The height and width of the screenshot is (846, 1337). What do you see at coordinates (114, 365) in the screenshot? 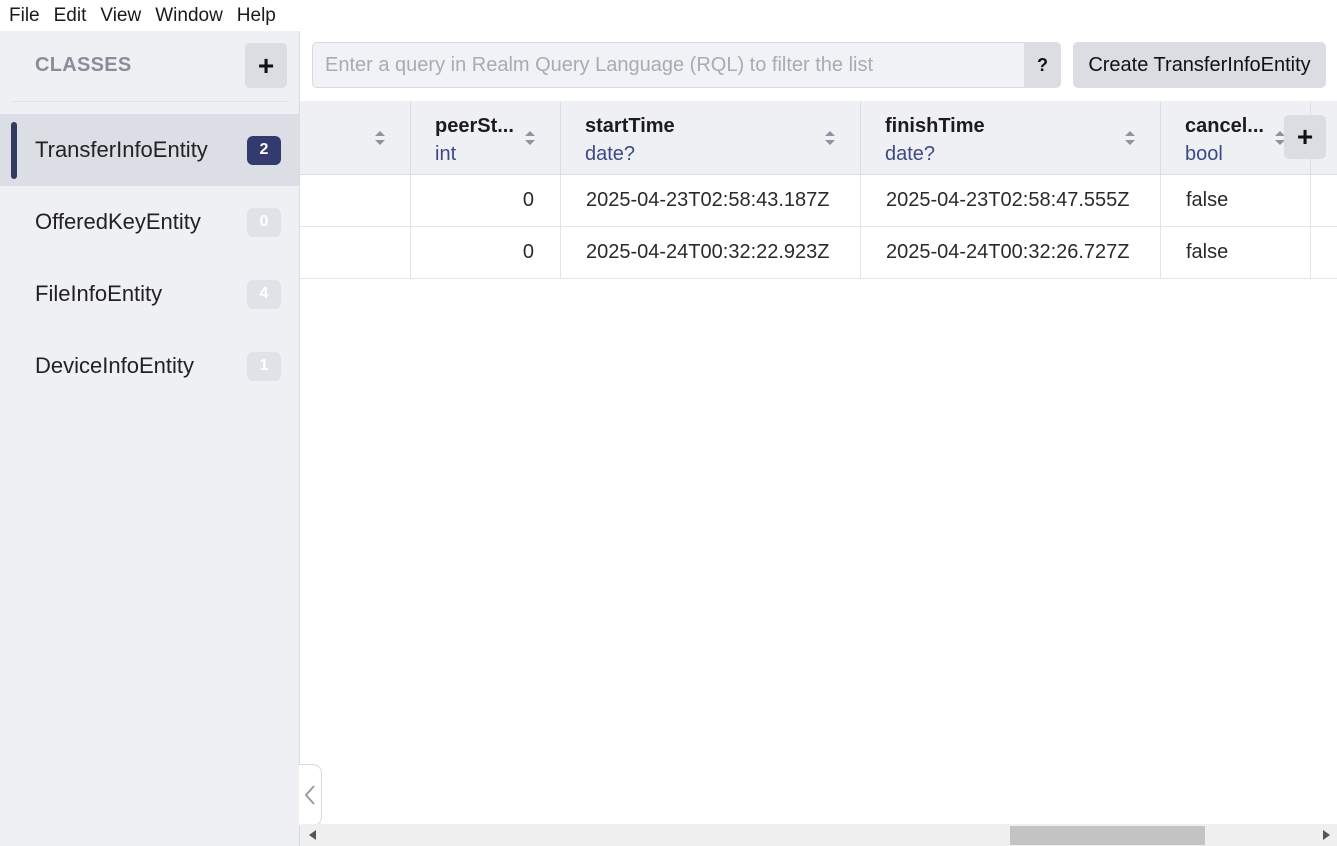
I see `class-label: DeviceInfoEntity` at bounding box center [114, 365].